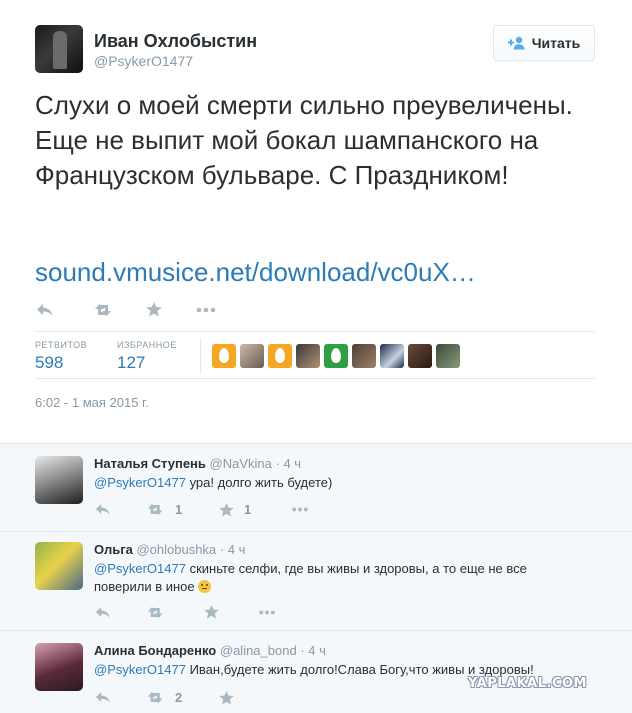 Image resolution: width=632 pixels, height=713 pixels. I want to click on favorites-count: 127, so click(131, 363).